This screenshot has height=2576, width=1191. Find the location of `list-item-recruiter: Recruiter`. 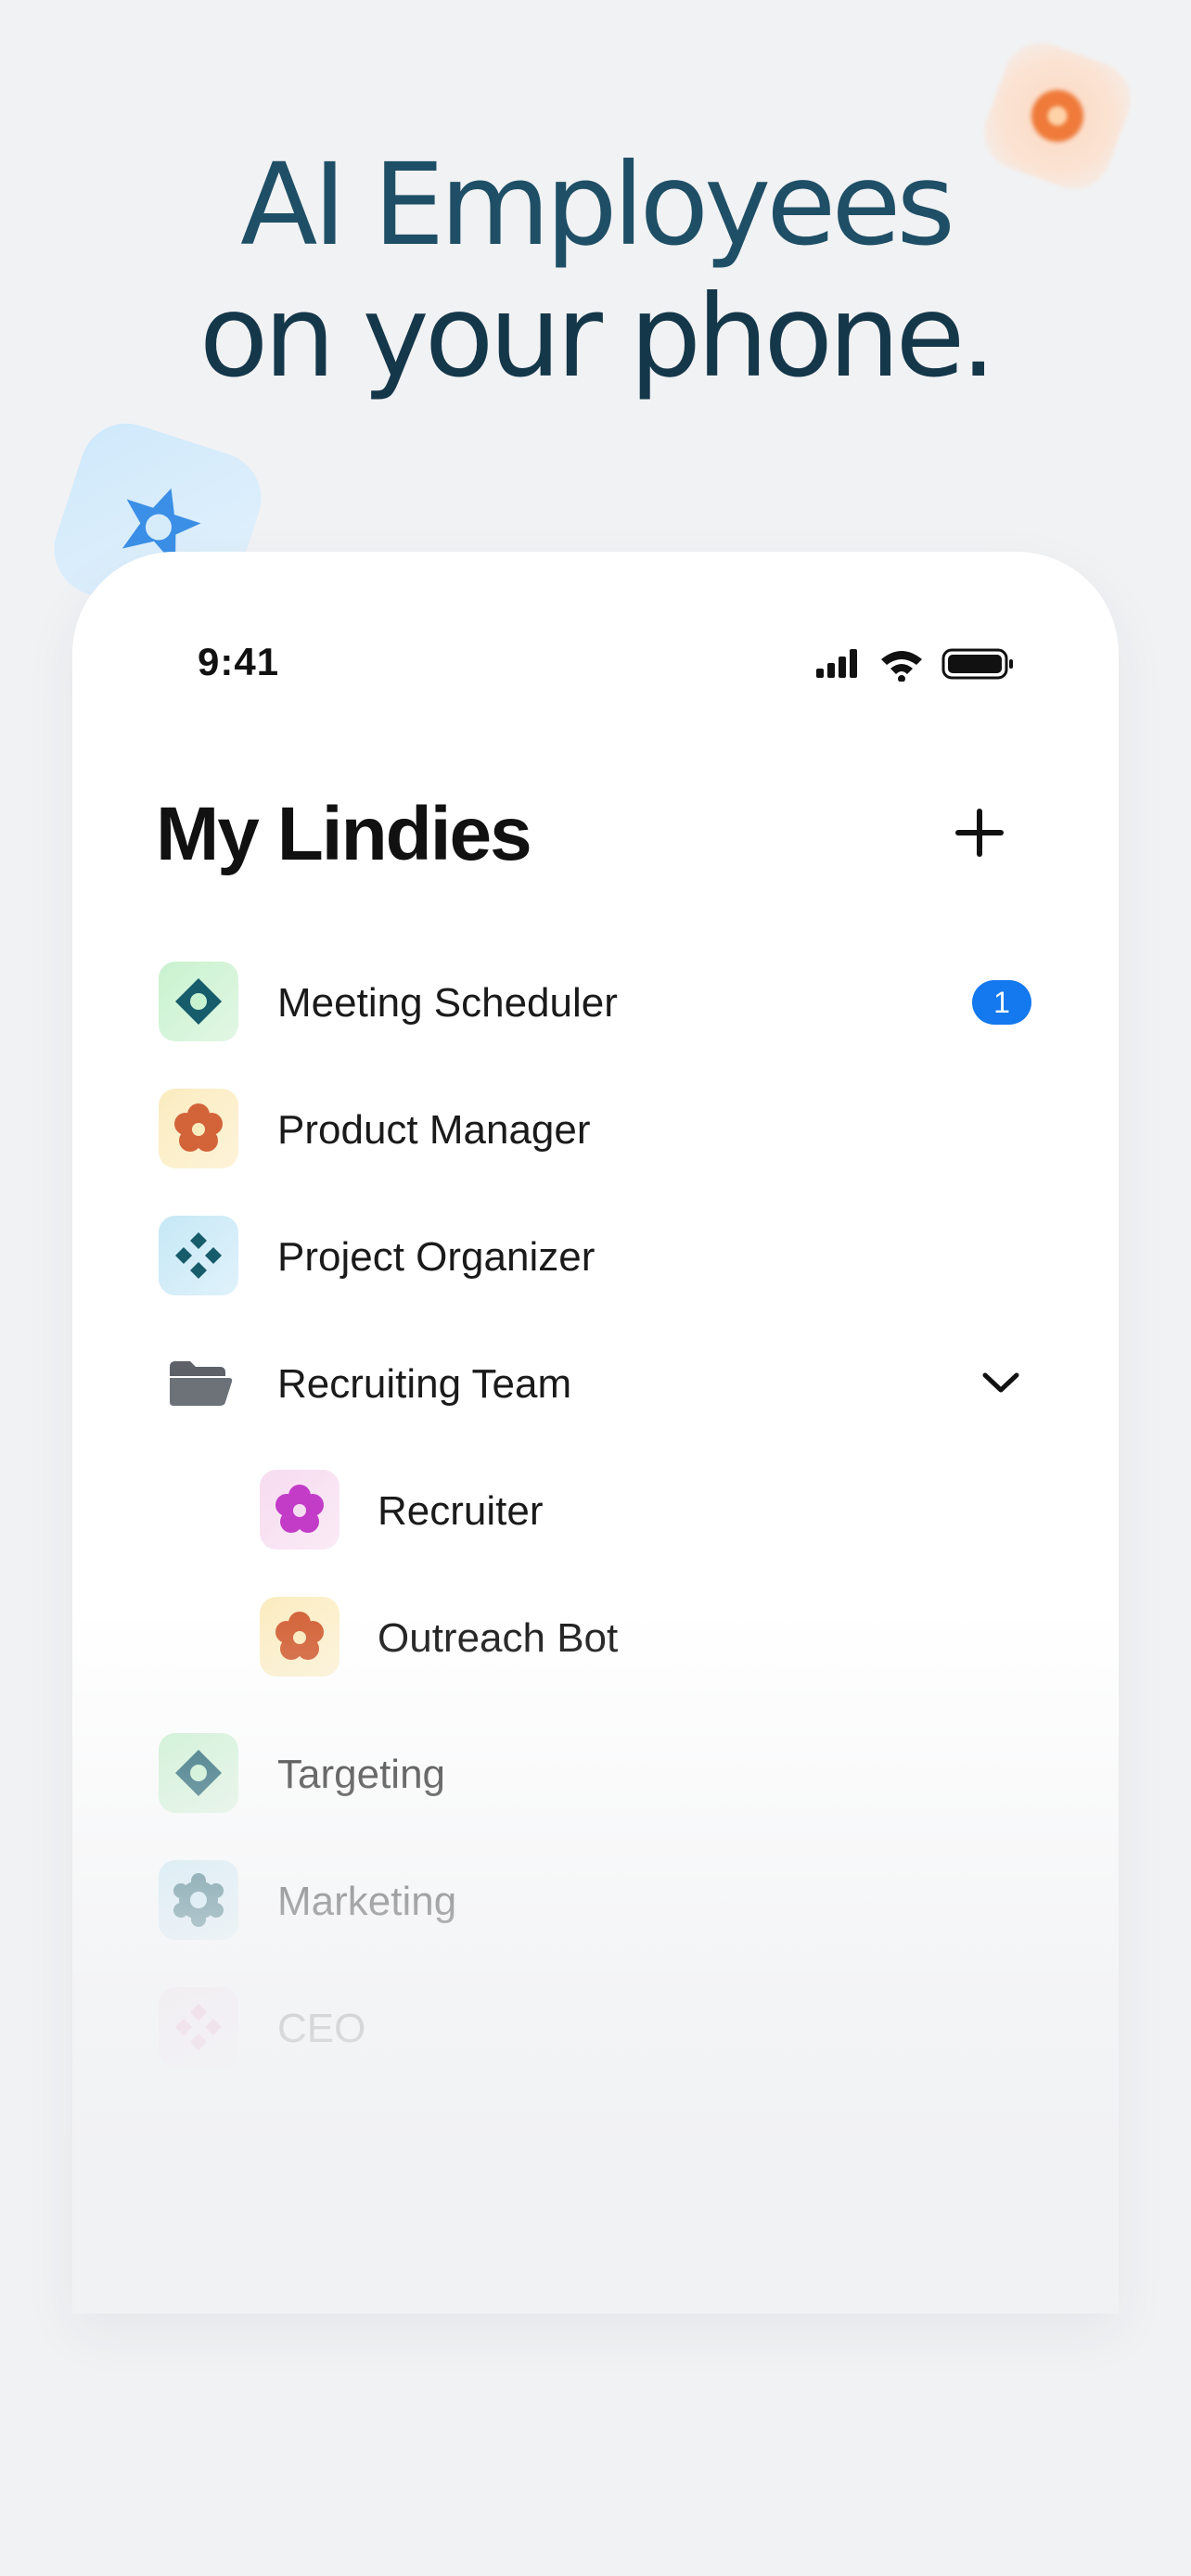

list-item-recruiter: Recruiter is located at coordinates (595, 1510).